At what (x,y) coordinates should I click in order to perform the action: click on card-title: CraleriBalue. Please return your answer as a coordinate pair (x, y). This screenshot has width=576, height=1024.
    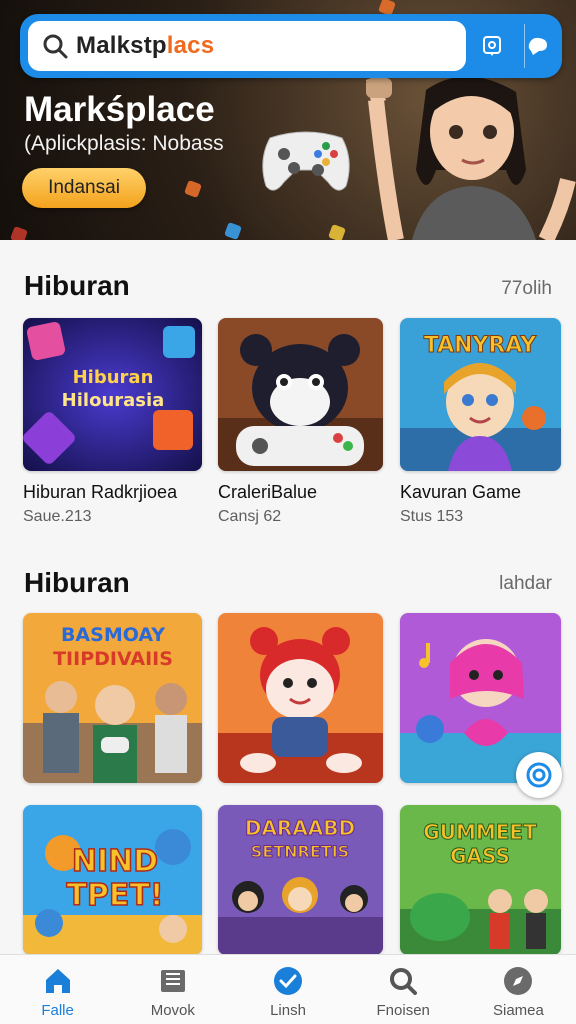
    Looking at the image, I should click on (268, 492).